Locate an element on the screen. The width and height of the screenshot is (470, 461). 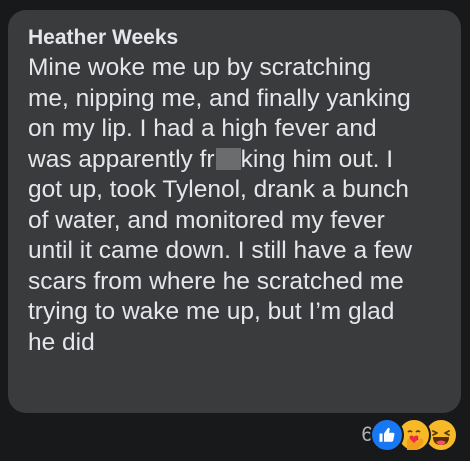
comment-line: scars from where he scratched me is located at coordinates (216, 281).